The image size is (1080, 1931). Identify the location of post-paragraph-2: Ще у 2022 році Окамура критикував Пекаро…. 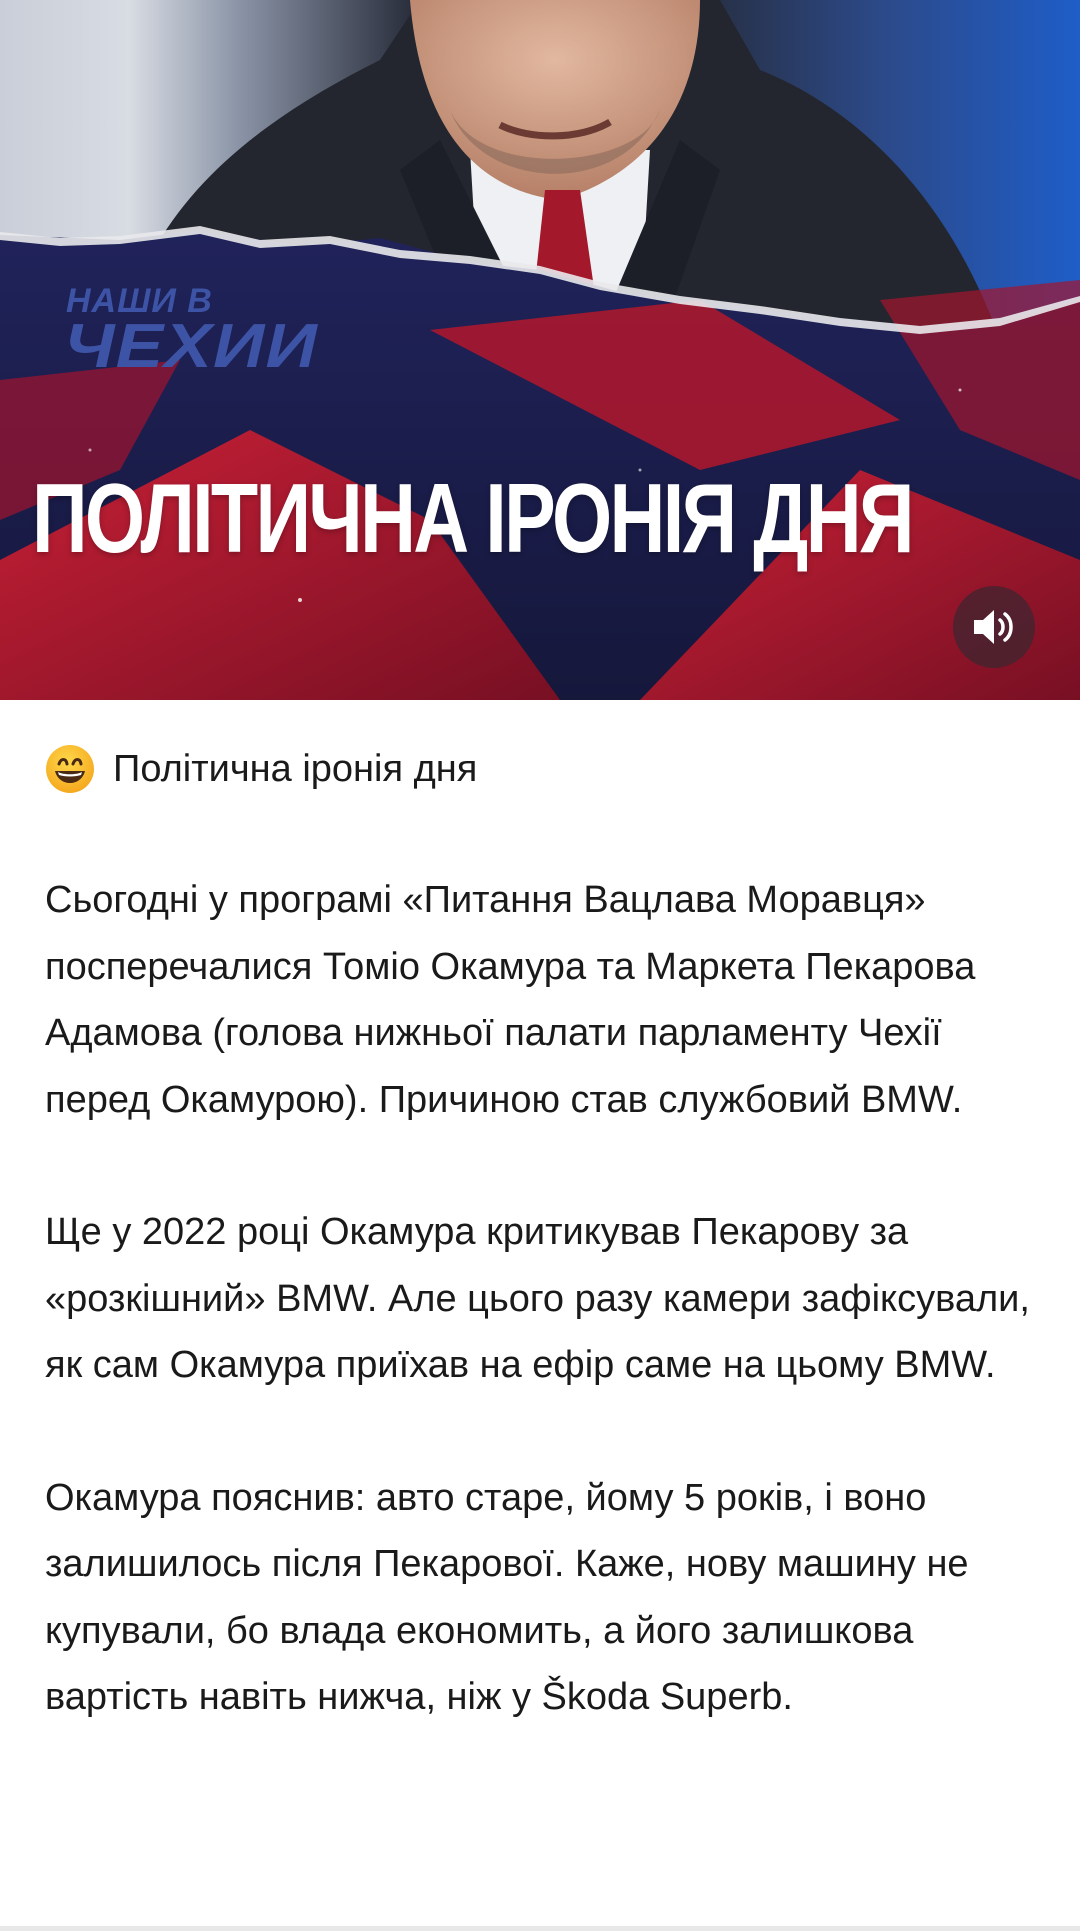
(537, 1298).